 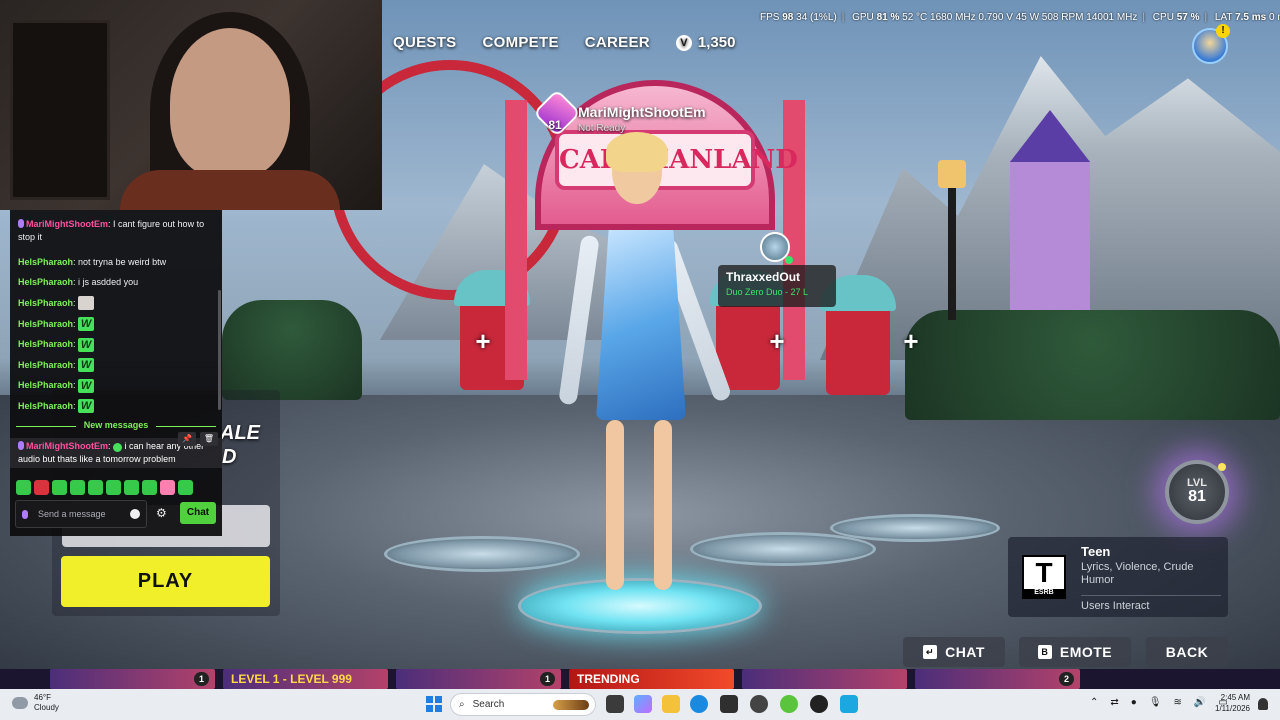 What do you see at coordinates (424, 42) in the screenshot?
I see `tab-quests: QUESTS` at bounding box center [424, 42].